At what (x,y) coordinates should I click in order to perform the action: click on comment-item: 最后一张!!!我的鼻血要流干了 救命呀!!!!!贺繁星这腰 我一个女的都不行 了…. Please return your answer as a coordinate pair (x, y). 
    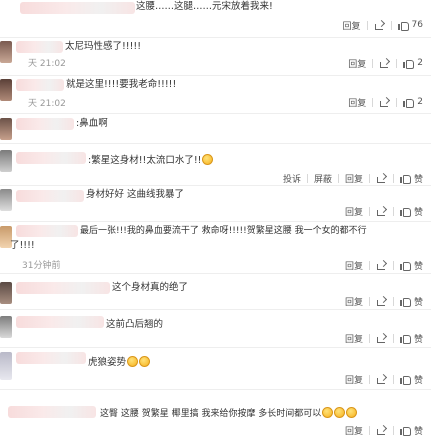
    Looking at the image, I should click on (215, 248).